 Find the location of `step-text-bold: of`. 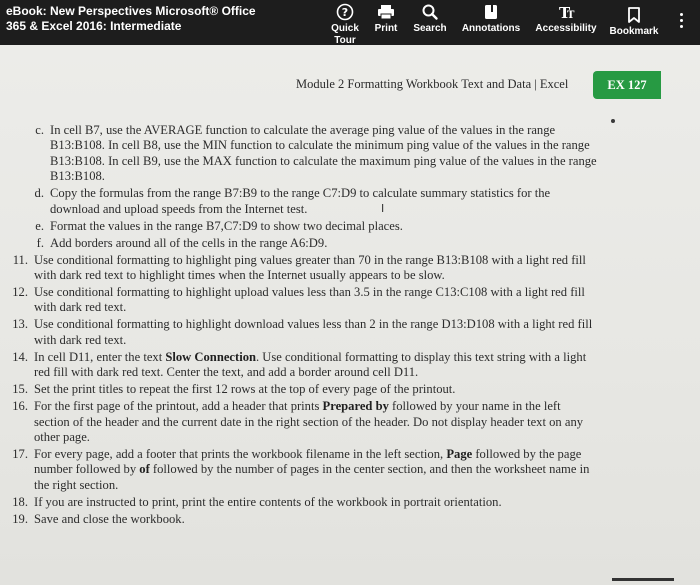

step-text-bold: of is located at coordinates (144, 469).